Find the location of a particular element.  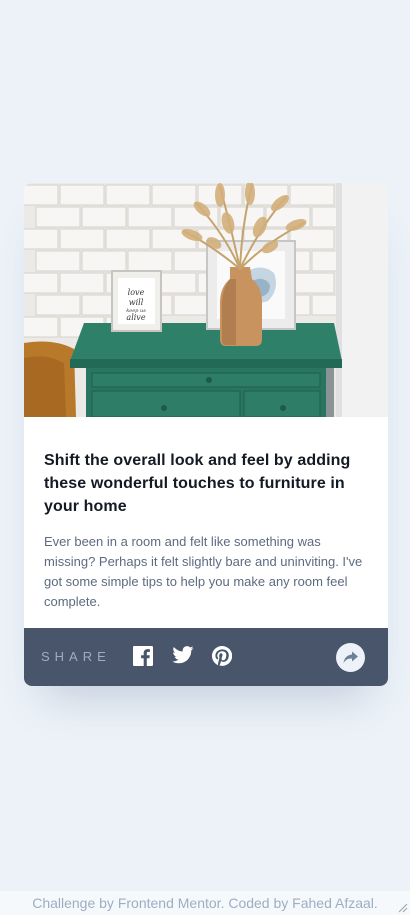

attribution-middle: . Coded by is located at coordinates (256, 903).